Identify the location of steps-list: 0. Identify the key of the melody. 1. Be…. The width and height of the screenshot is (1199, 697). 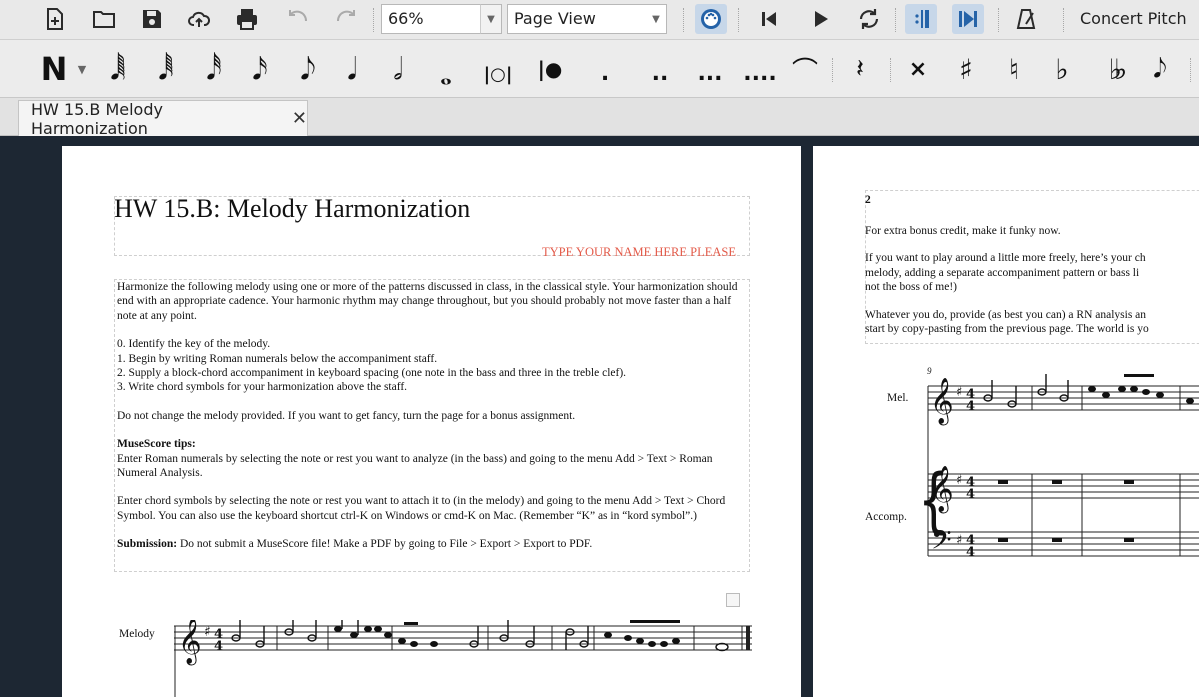
(432, 366).